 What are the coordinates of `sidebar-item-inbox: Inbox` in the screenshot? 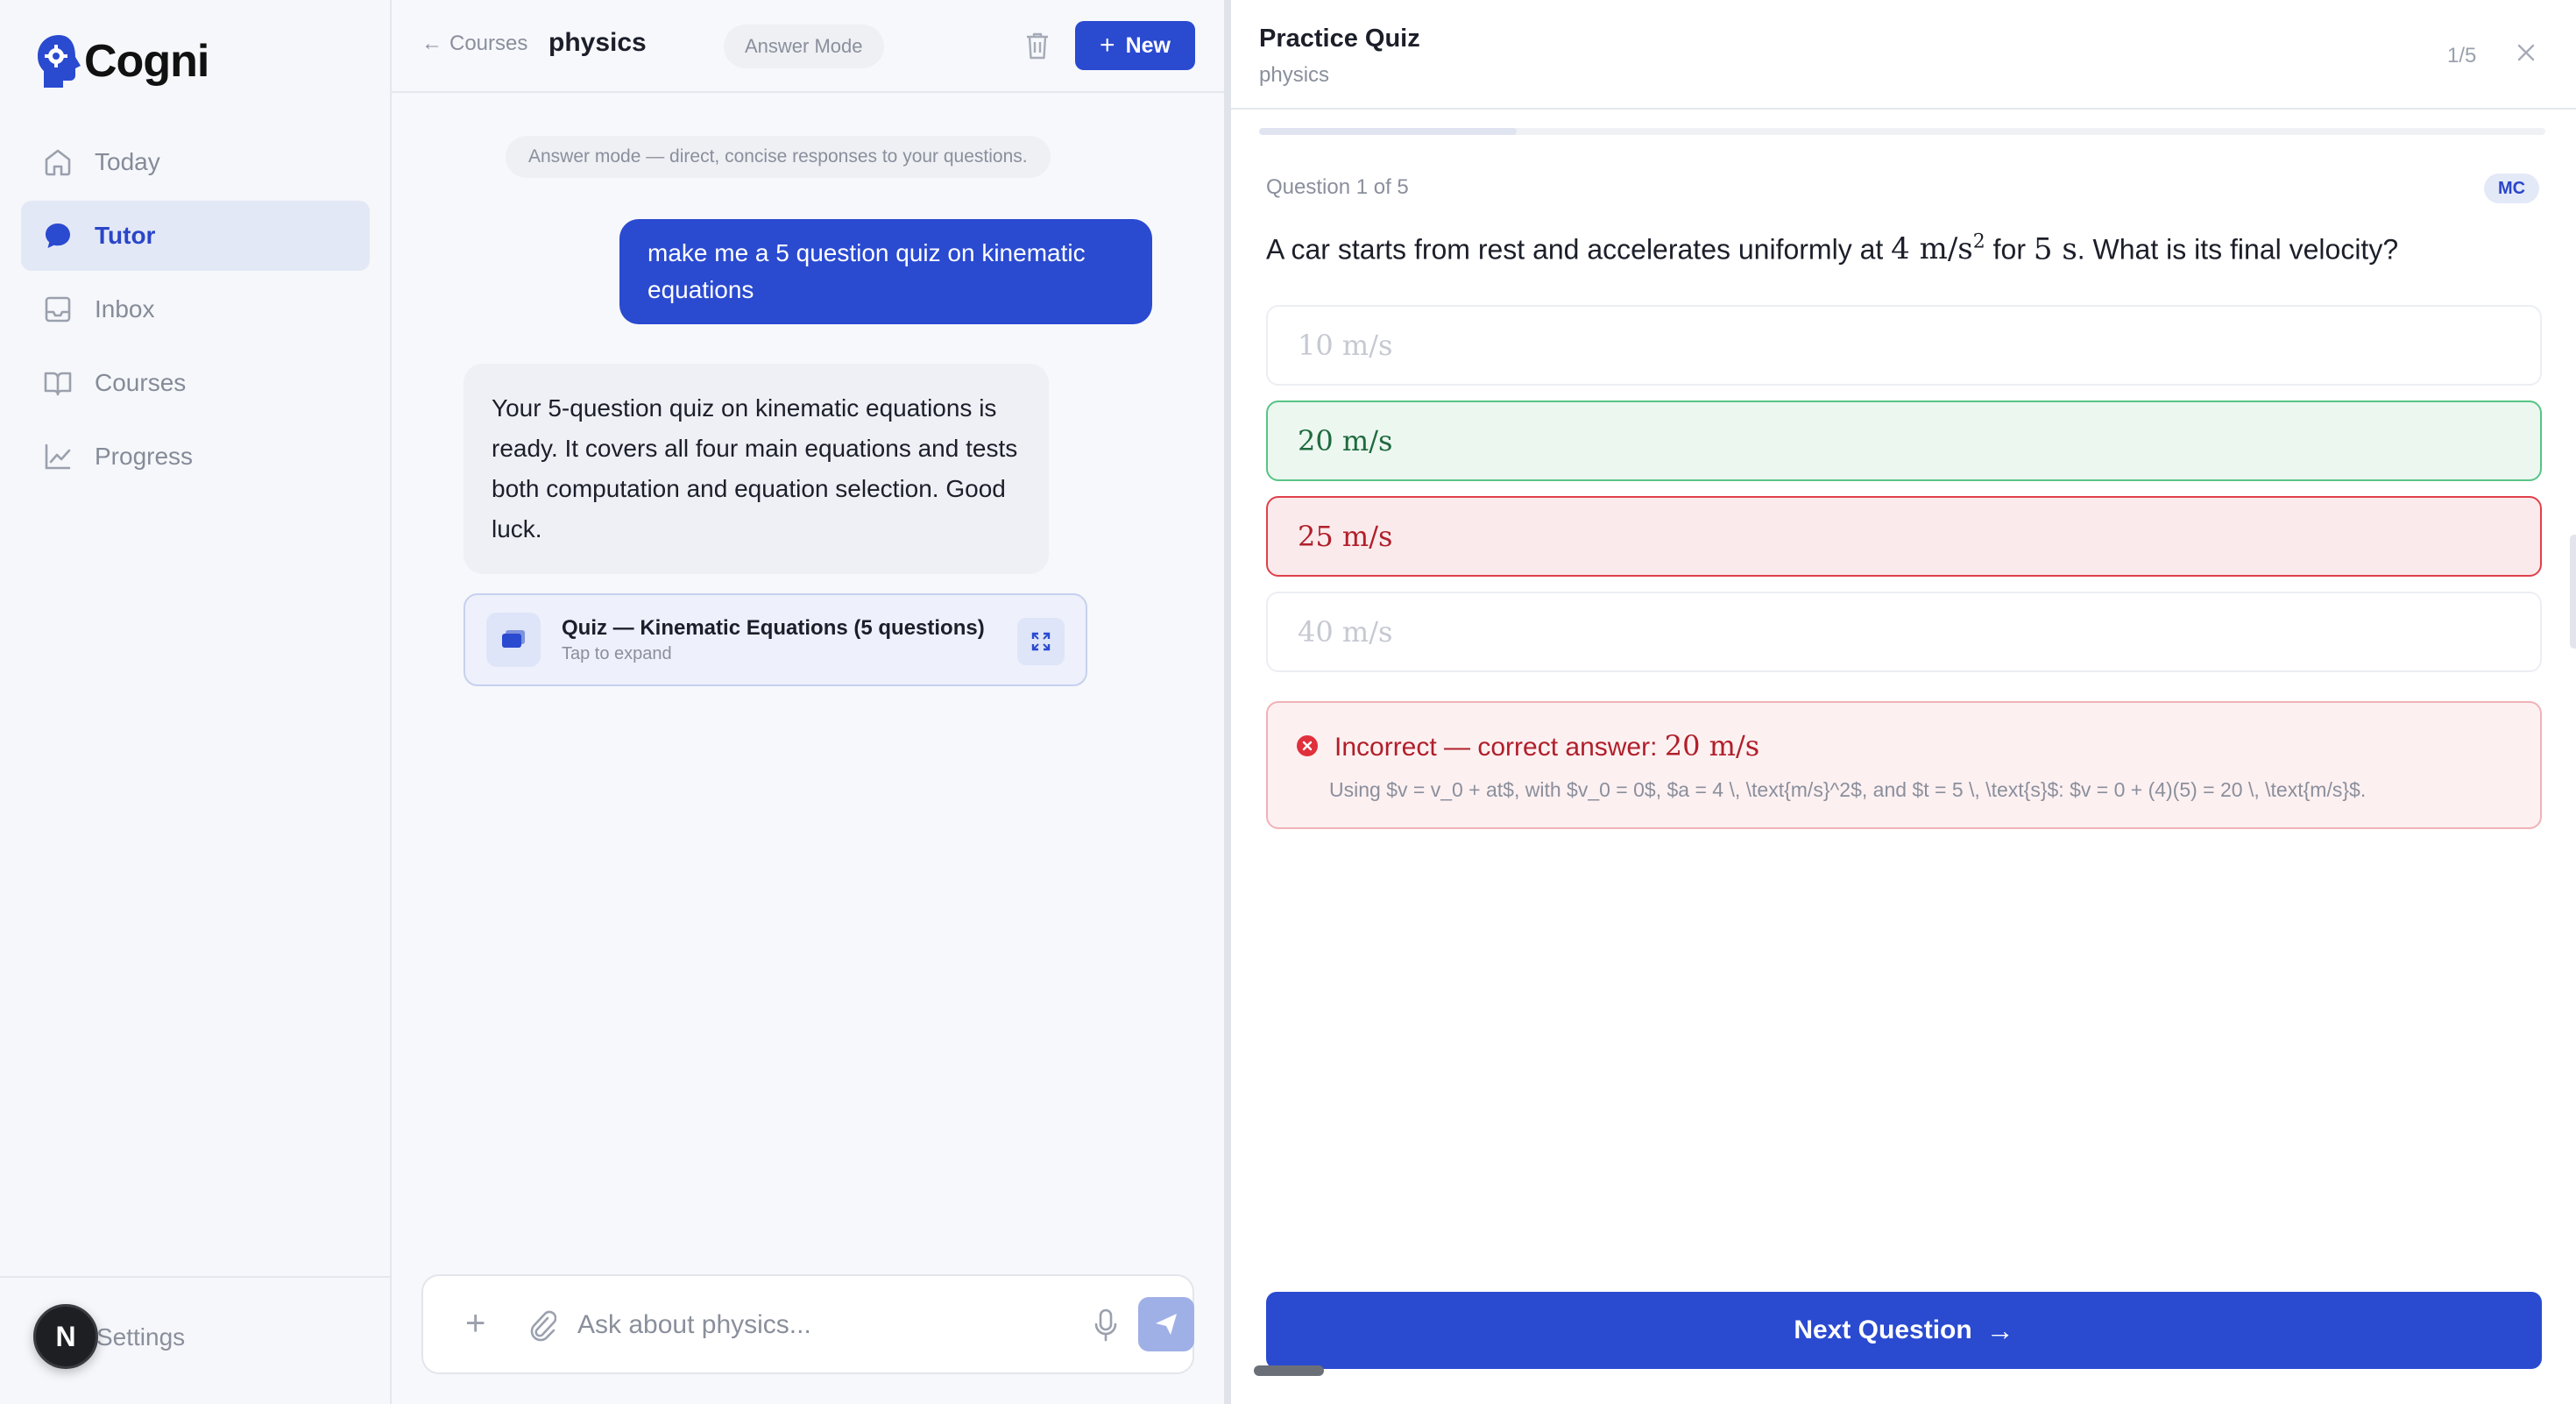 It's located at (195, 309).